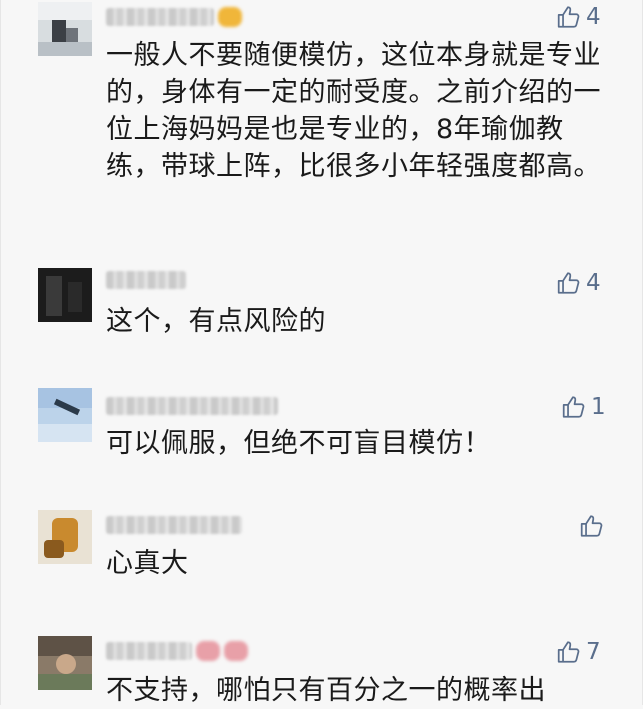  Describe the element at coordinates (326, 690) in the screenshot. I see `comment-text: 不支持，哪怕只有百分之一的概率出` at that location.